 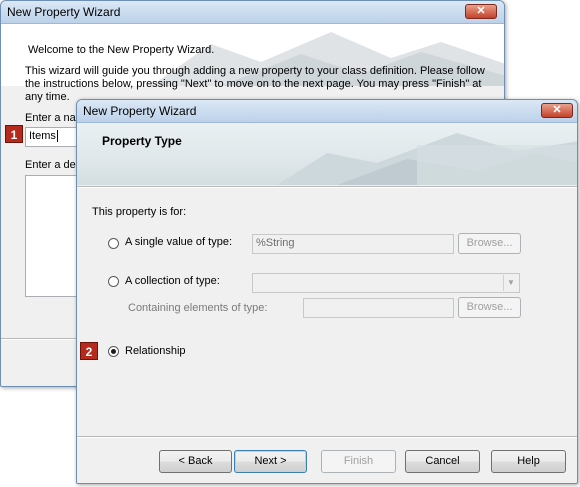 I want to click on help-button: Help, so click(x=528, y=461).